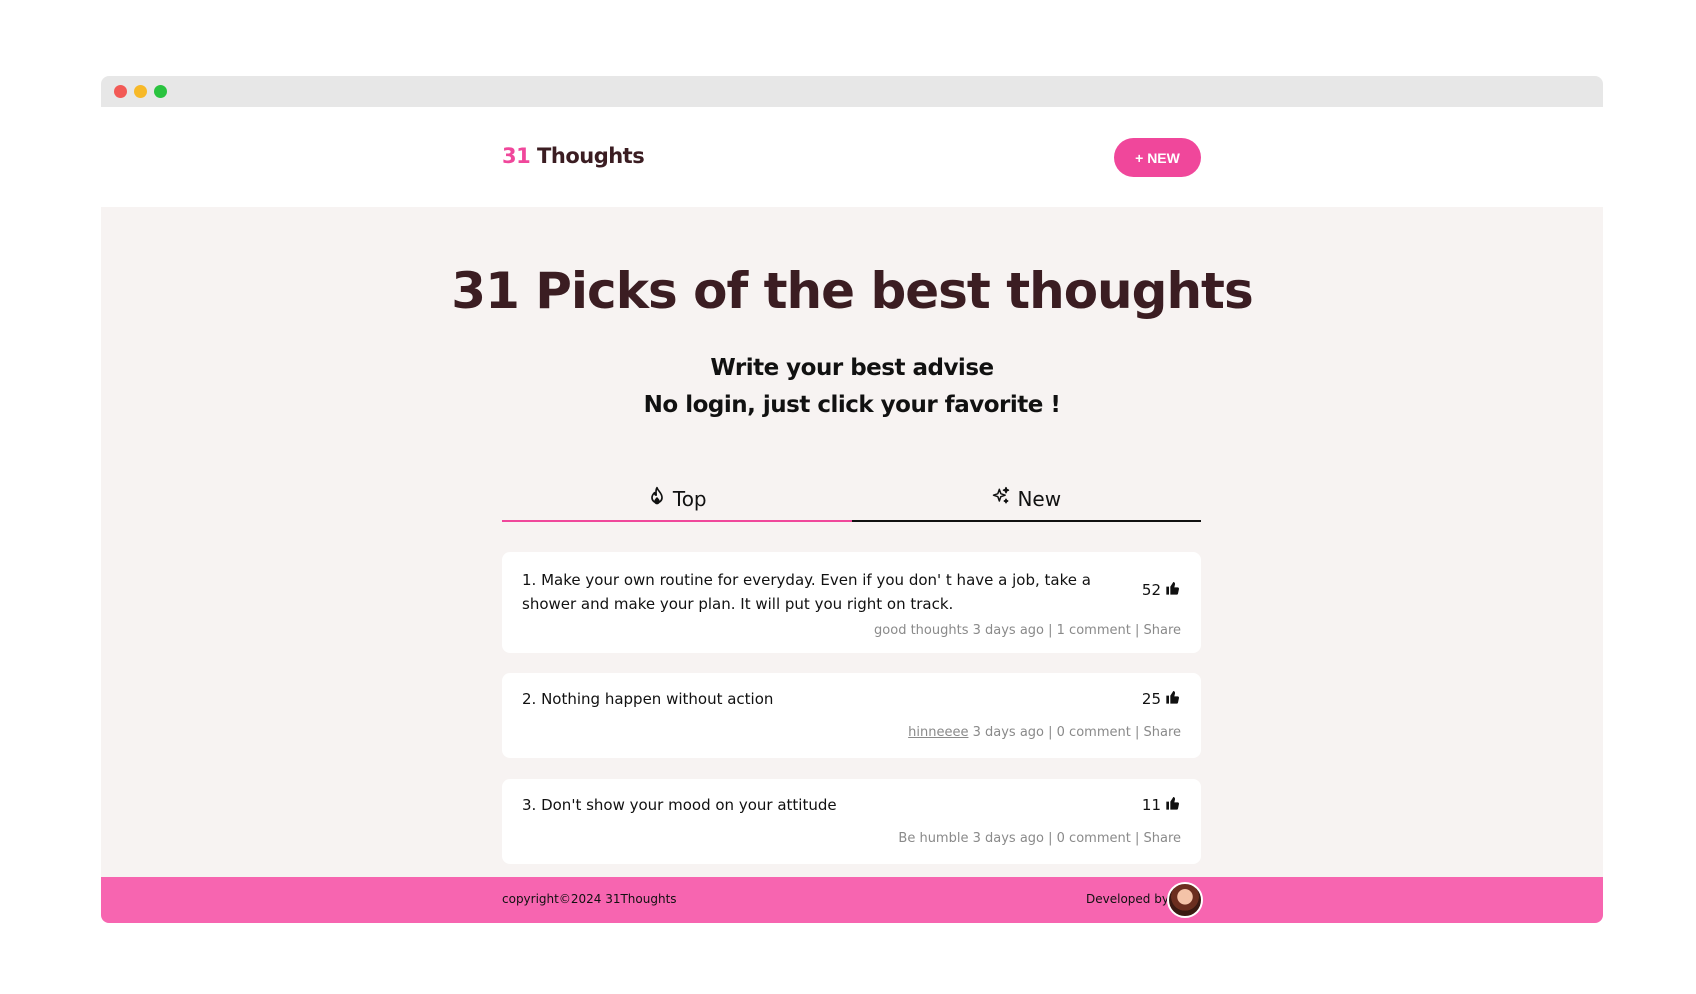  What do you see at coordinates (587, 156) in the screenshot?
I see `logo-text: Thoughts` at bounding box center [587, 156].